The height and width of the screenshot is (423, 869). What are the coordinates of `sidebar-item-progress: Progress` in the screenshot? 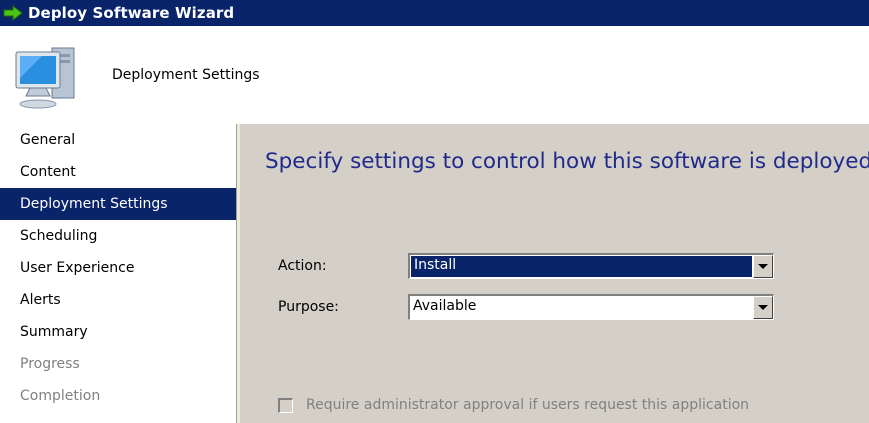 It's located at (50, 364).